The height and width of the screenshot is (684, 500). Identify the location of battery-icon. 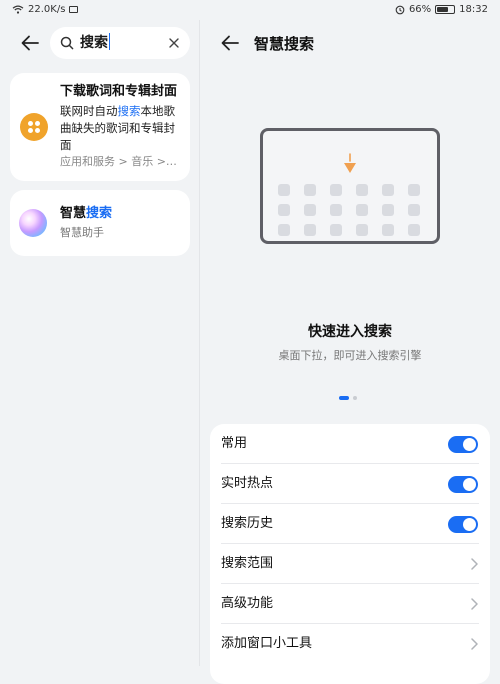
(445, 9).